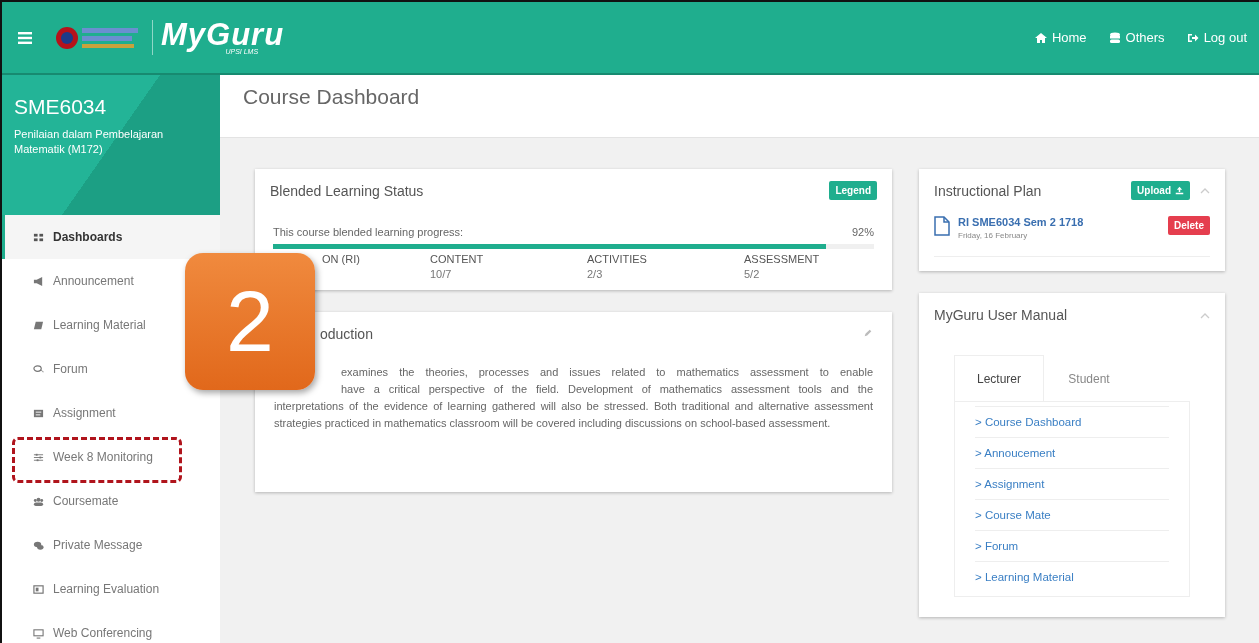 Image resolution: width=1259 pixels, height=643 pixels. What do you see at coordinates (1021, 222) in the screenshot?
I see `file-link: RI SME6034 Sem 2 1718` at bounding box center [1021, 222].